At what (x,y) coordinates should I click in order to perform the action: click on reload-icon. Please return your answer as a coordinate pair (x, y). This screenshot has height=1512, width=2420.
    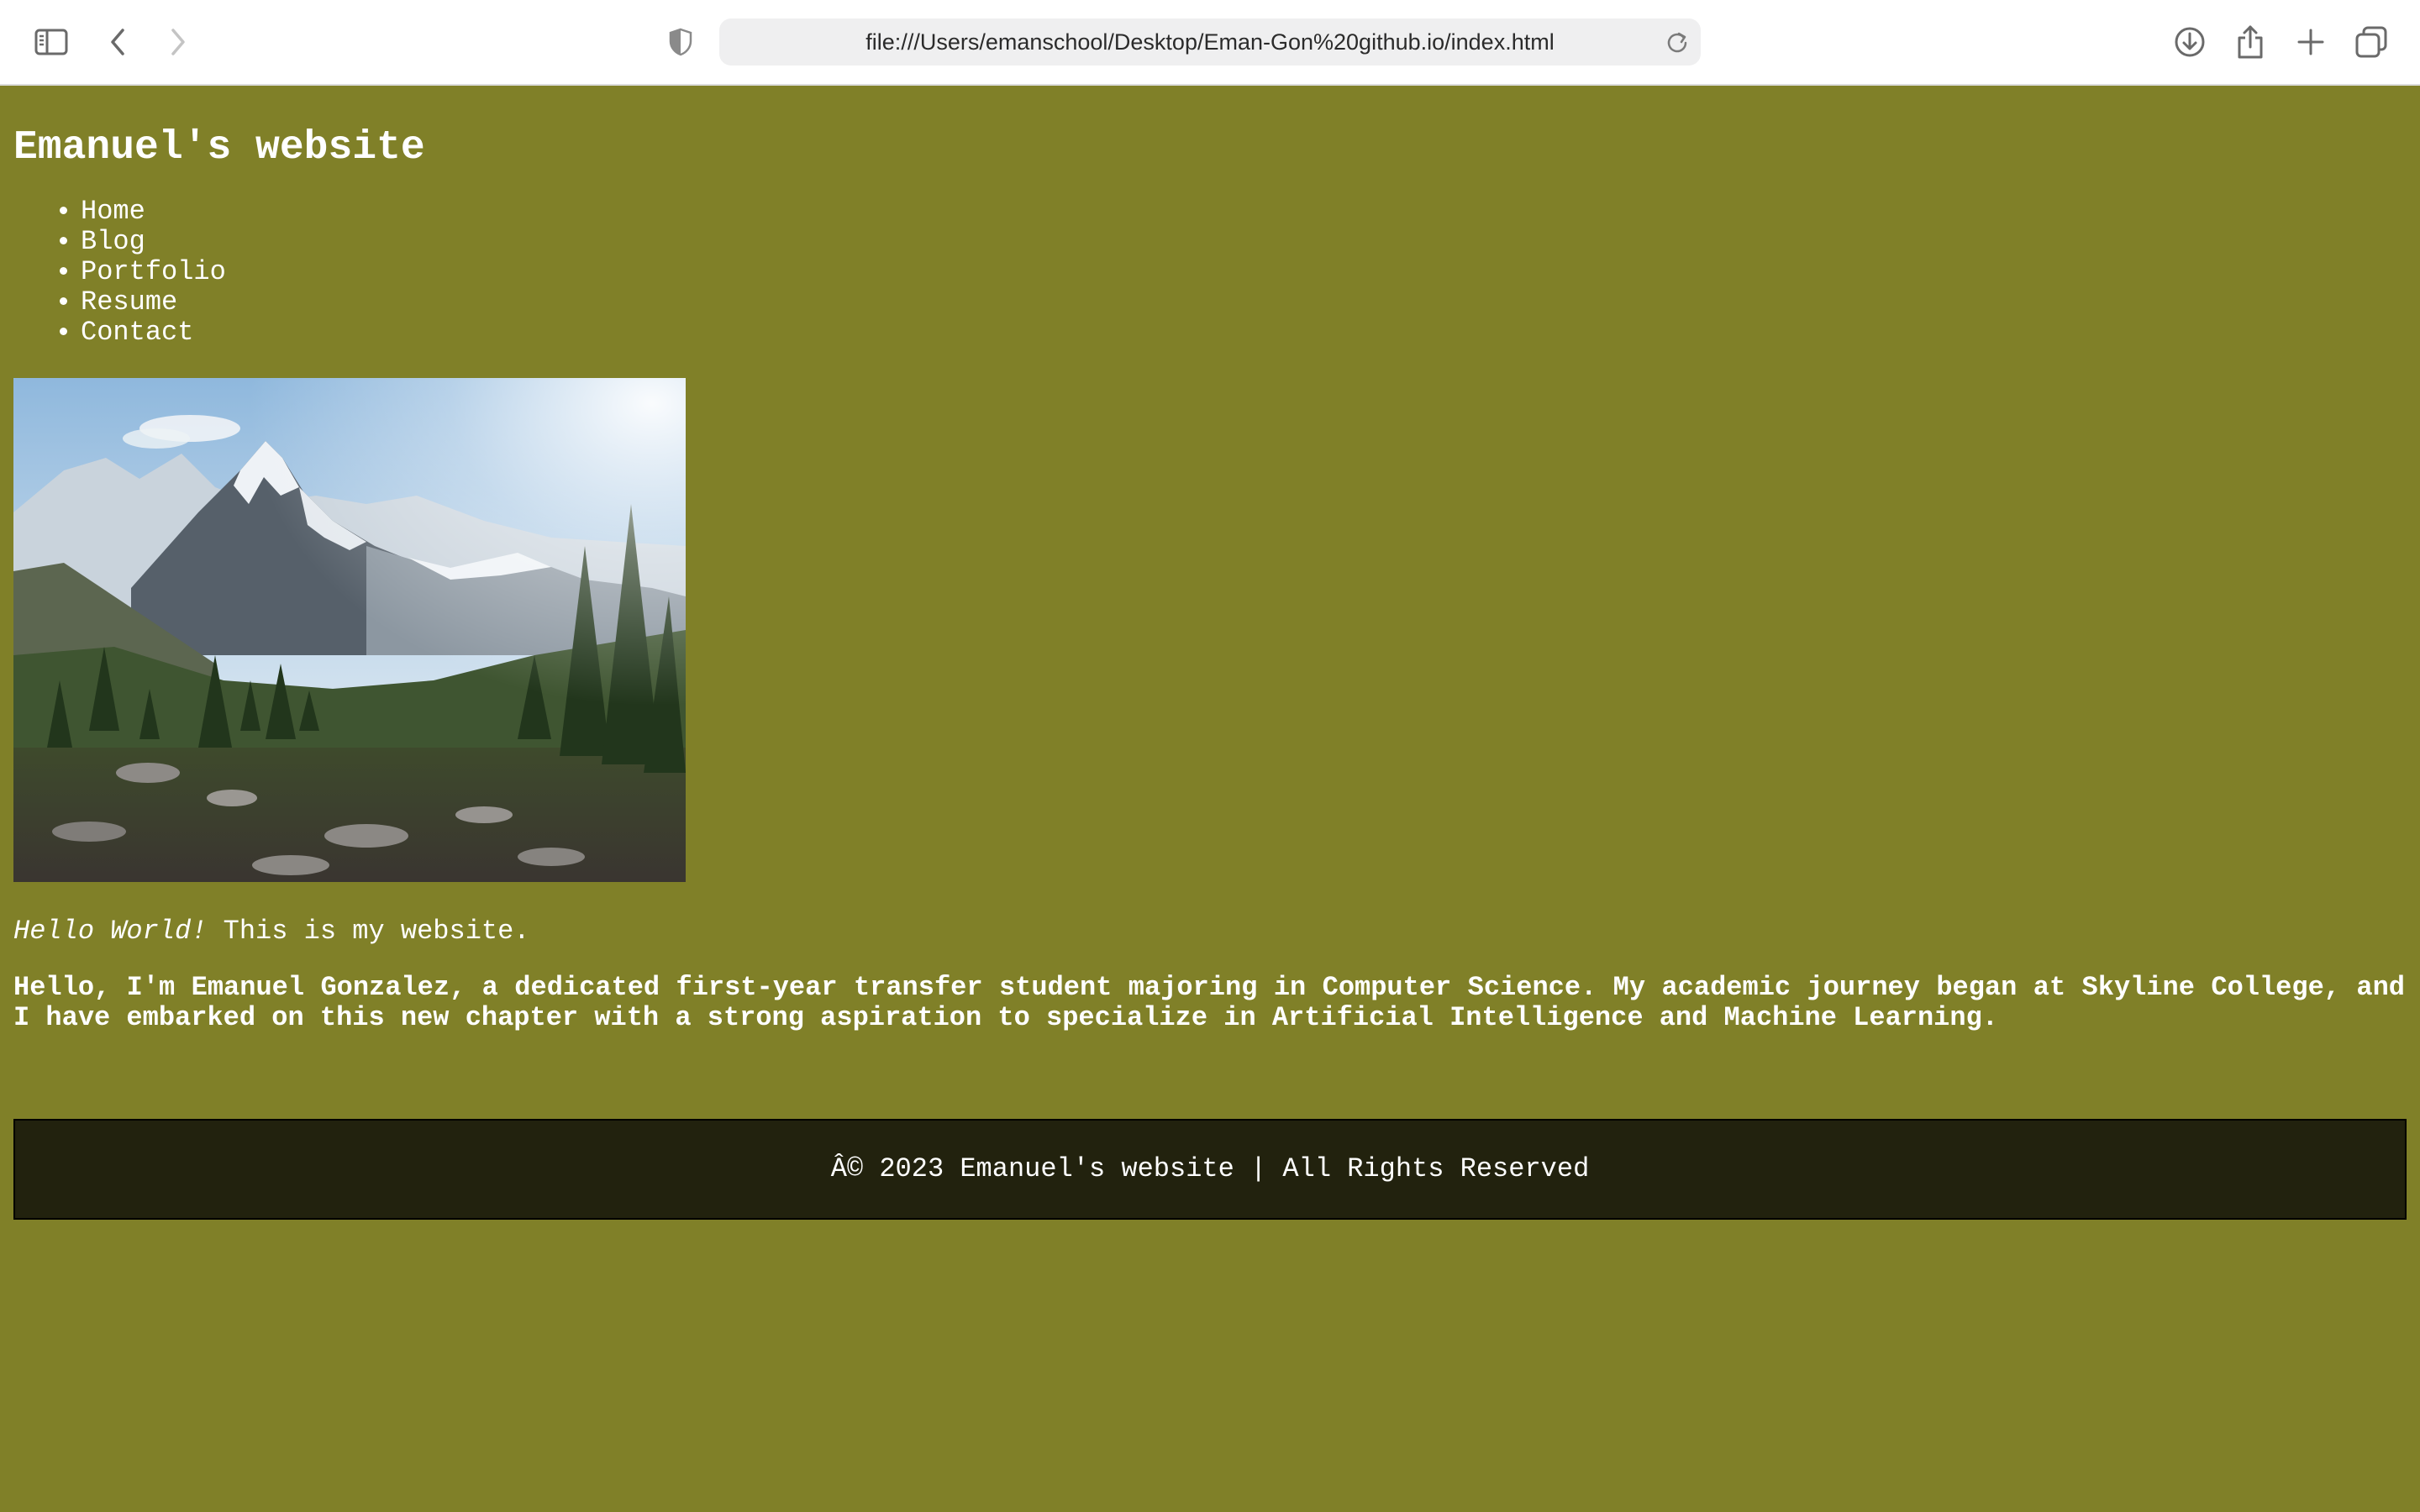
    Looking at the image, I should click on (1677, 42).